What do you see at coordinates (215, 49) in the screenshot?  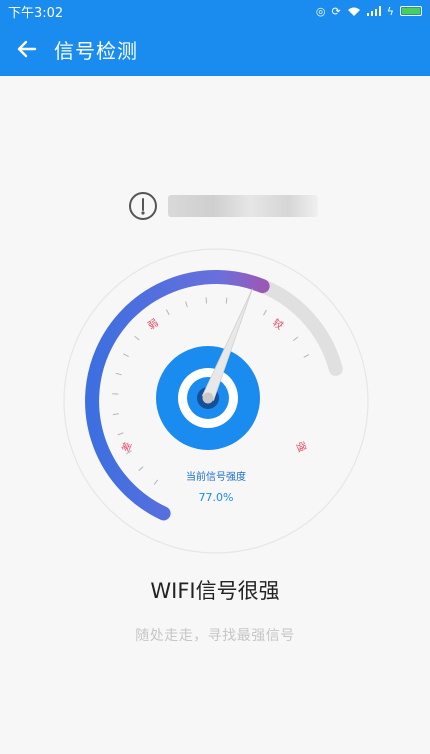 I see `app-bar: 信号检测` at bounding box center [215, 49].